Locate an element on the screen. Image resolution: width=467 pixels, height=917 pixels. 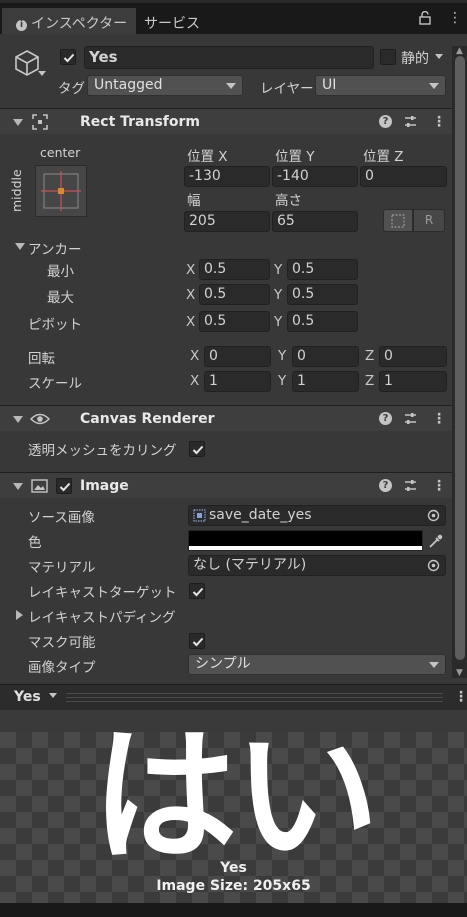
preview-object-name: Yes is located at coordinates (233, 868).